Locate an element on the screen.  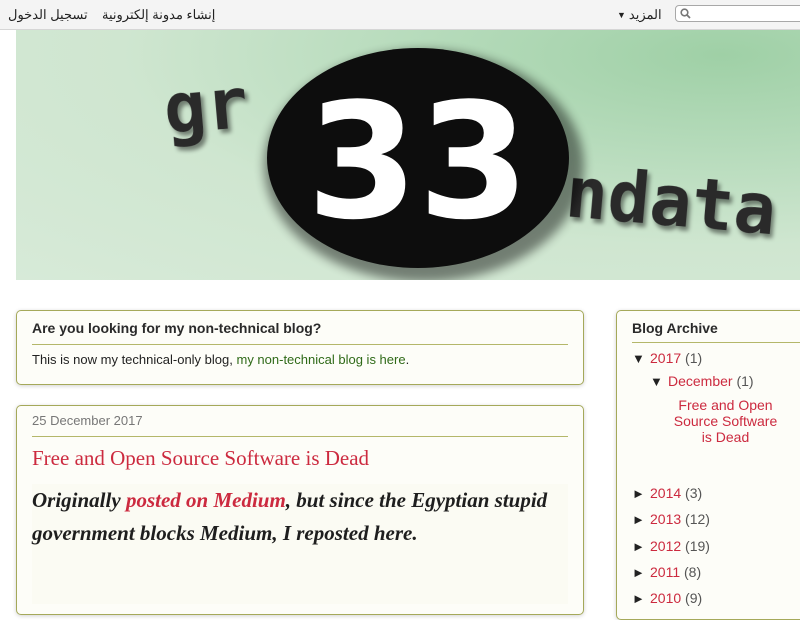
archive-month-link: December is located at coordinates (700, 381).